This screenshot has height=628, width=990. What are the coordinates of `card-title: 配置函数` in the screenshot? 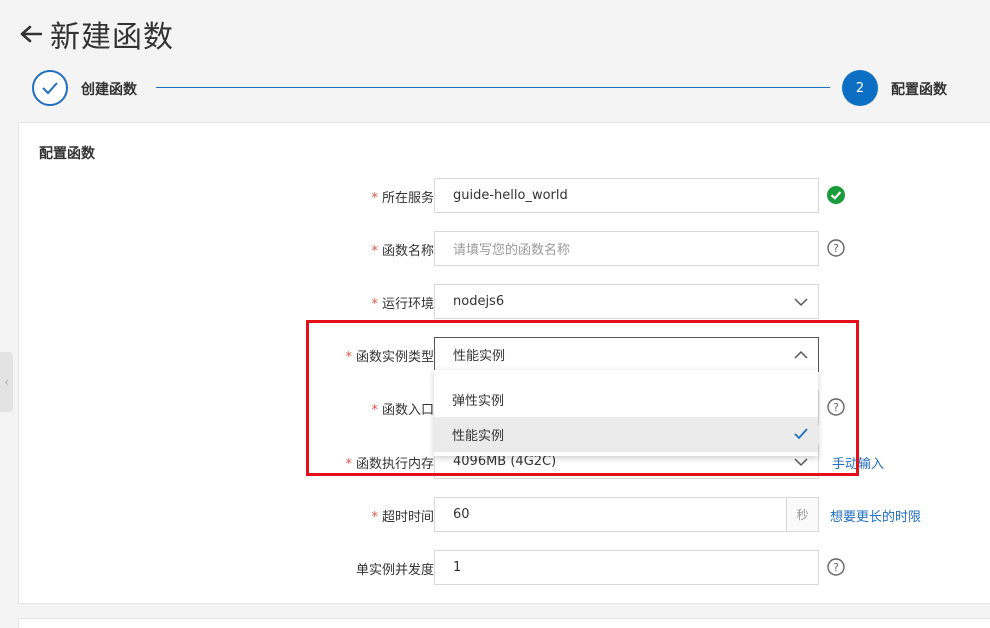 It's located at (67, 154).